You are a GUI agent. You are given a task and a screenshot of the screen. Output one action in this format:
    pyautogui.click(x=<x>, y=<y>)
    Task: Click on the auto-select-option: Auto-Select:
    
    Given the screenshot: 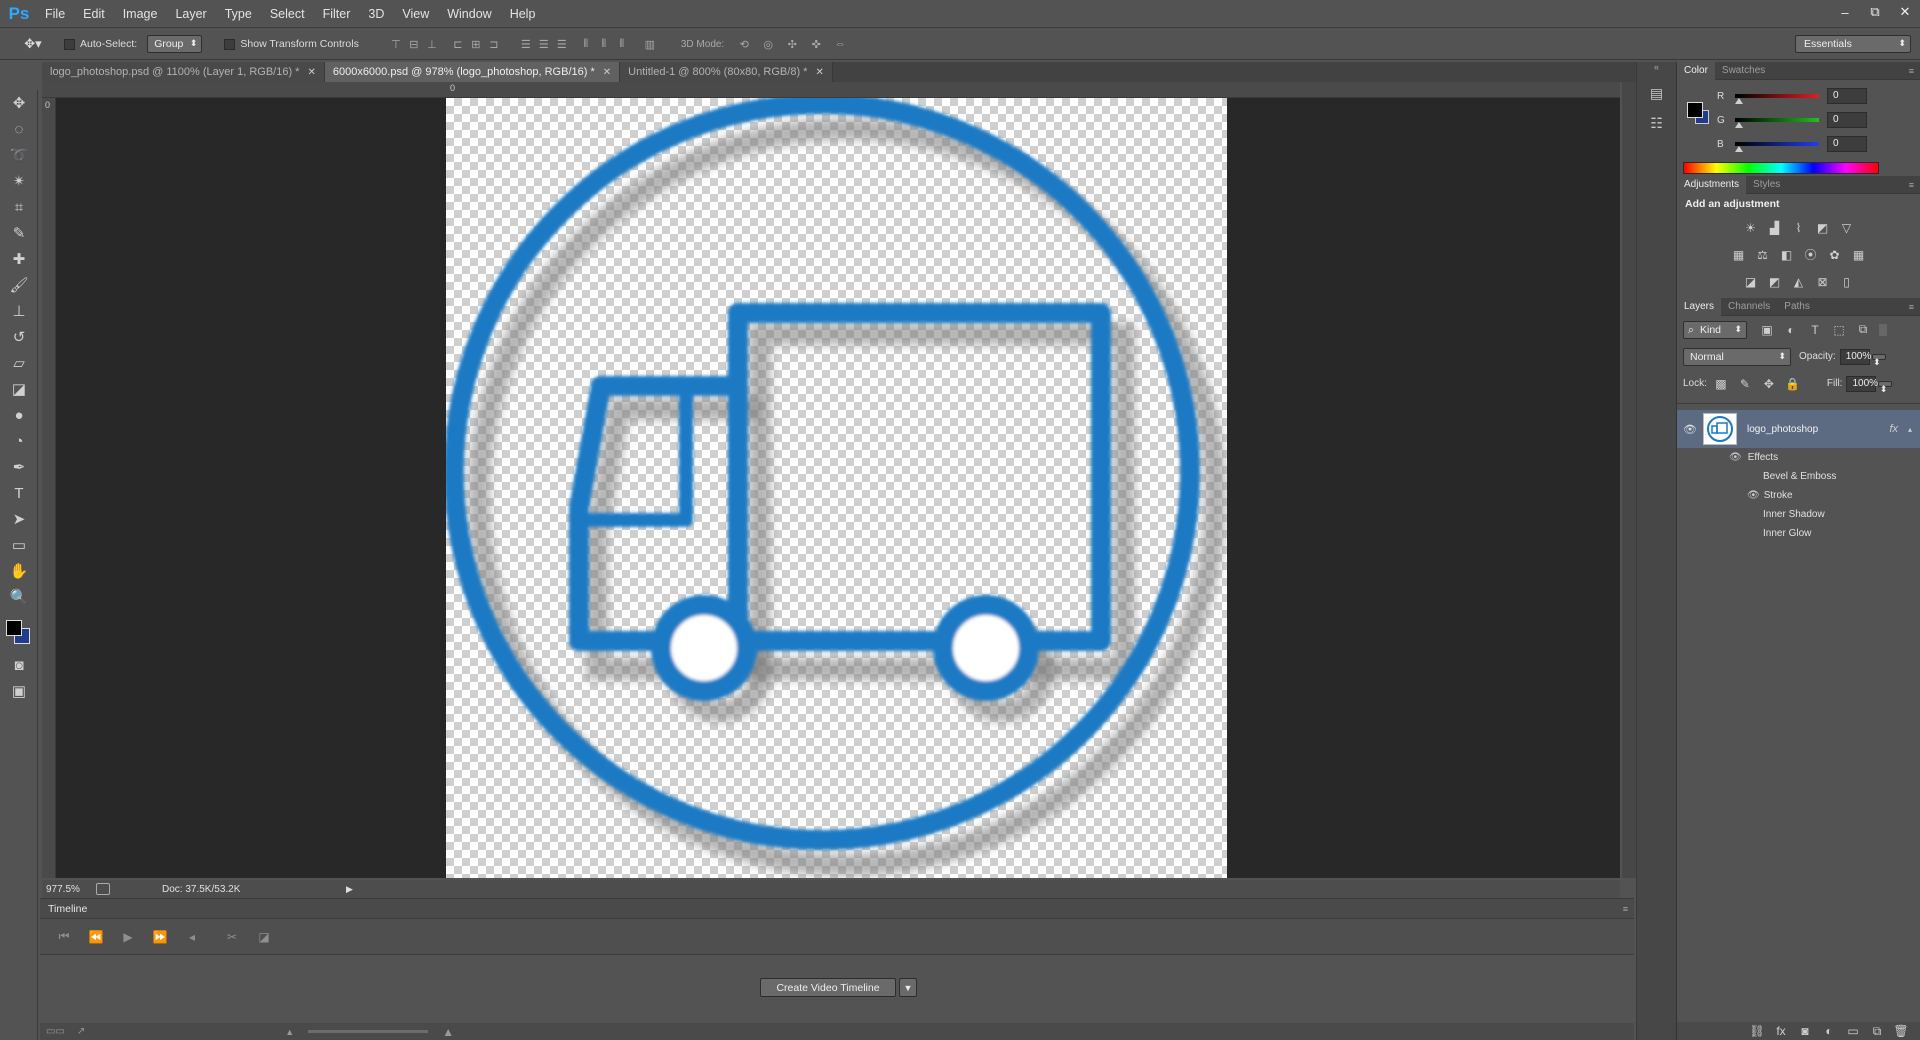 What is the action you would take?
    pyautogui.click(x=100, y=44)
    